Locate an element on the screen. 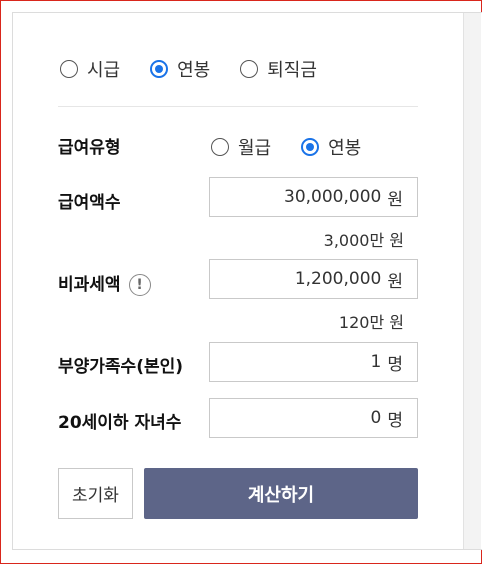 The height and width of the screenshot is (564, 482). scrollbar-track is located at coordinates (472, 281).